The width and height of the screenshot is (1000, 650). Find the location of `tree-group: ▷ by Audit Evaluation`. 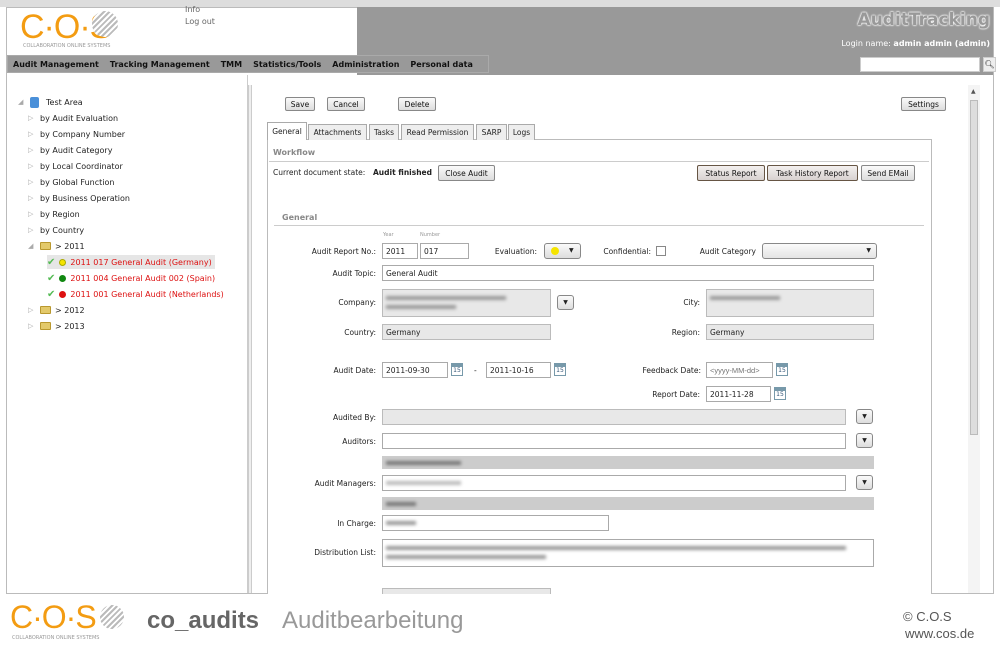

tree-group: ▷ by Audit Evaluation is located at coordinates (73, 118).